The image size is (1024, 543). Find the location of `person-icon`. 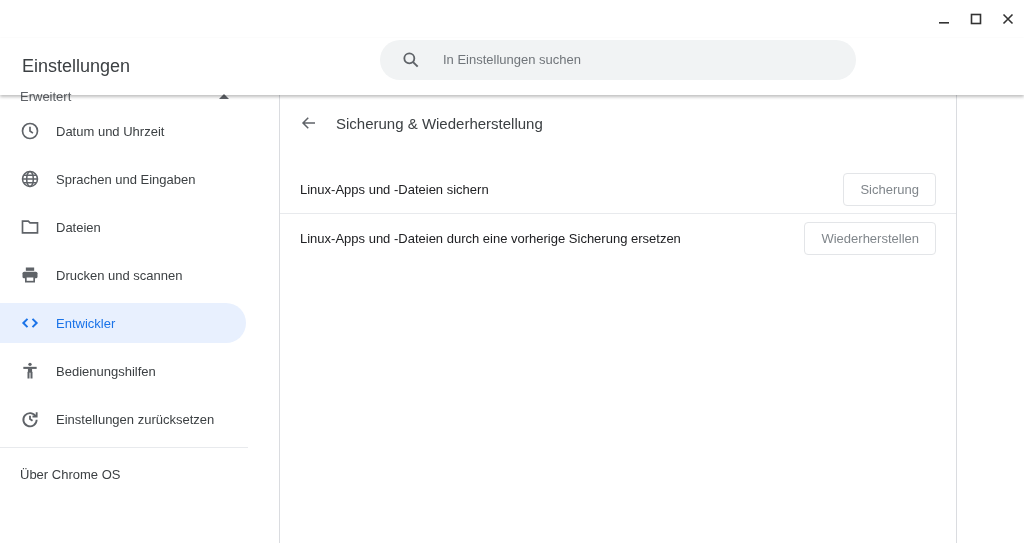

person-icon is located at coordinates (30, 371).